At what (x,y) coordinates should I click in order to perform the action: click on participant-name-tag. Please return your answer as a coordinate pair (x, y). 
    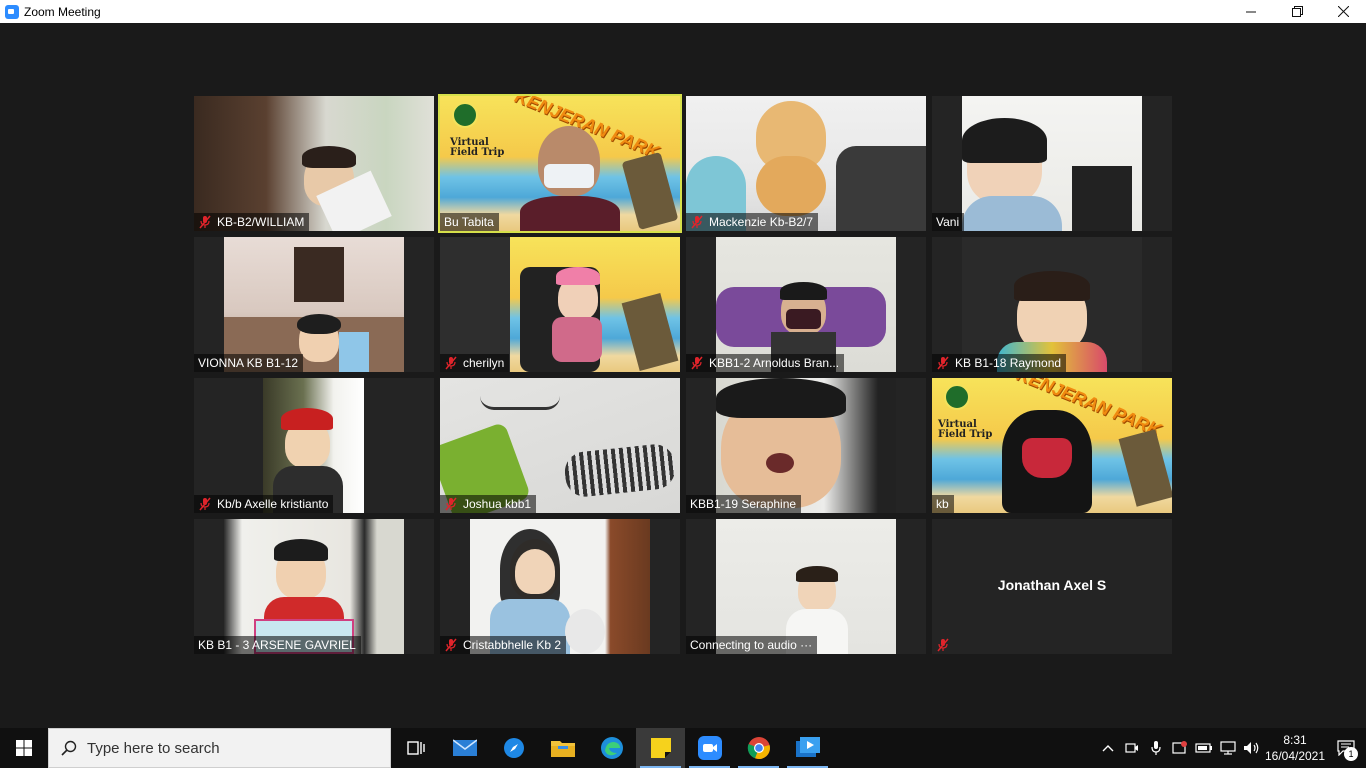
    Looking at the image, I should click on (946, 645).